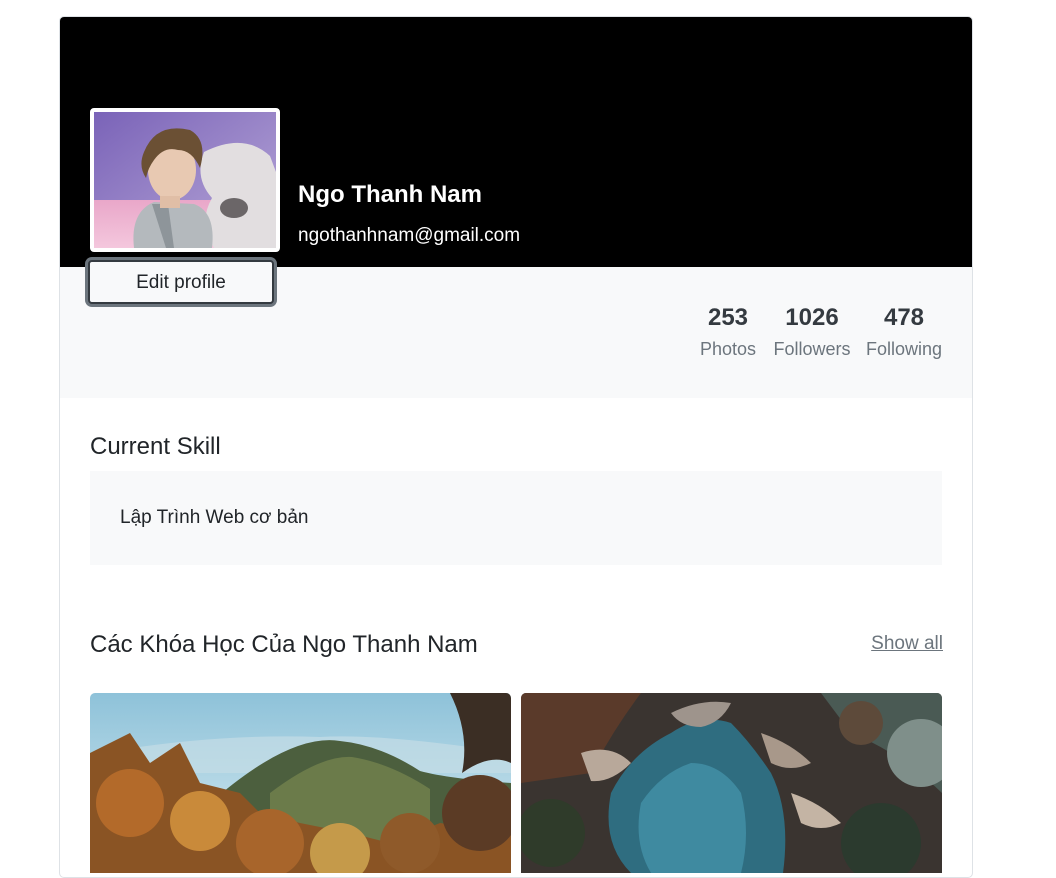 The width and height of the screenshot is (1056, 878). I want to click on river-canyon-forest-image, so click(731, 783).